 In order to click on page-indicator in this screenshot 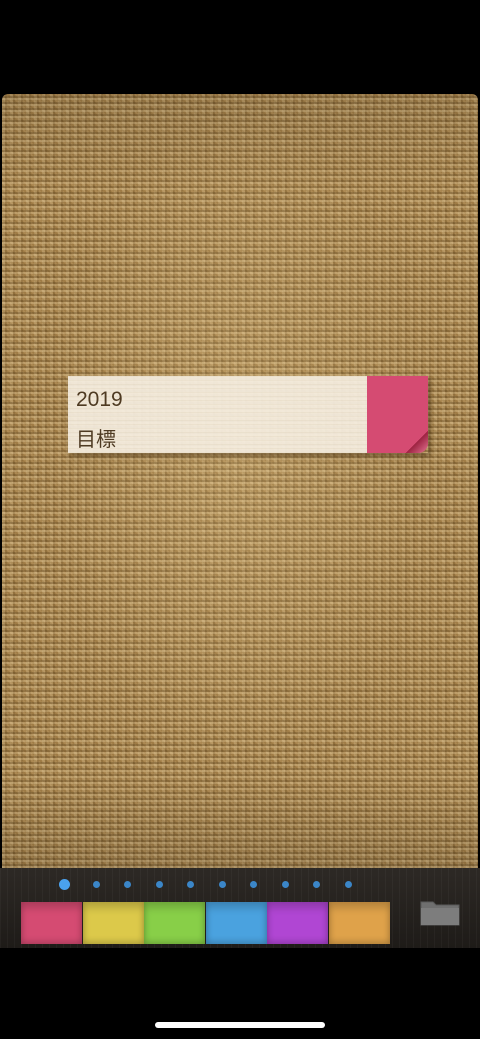, I will do `click(240, 884)`.